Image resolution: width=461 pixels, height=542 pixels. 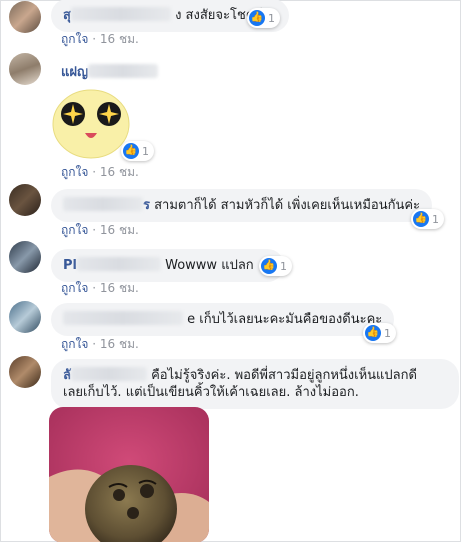 I want to click on commenter-name: แฝญ, so click(x=74, y=72).